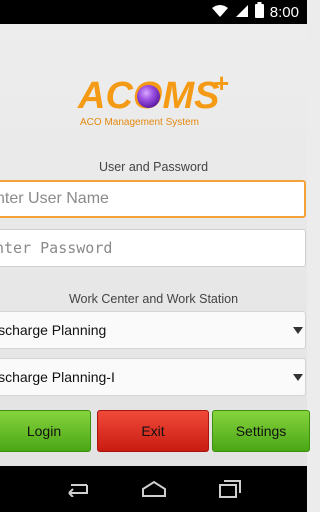 The image size is (320, 512). Describe the element at coordinates (158, 109) in the screenshot. I see `app-logo: ACOMS + ACO Management System` at that location.